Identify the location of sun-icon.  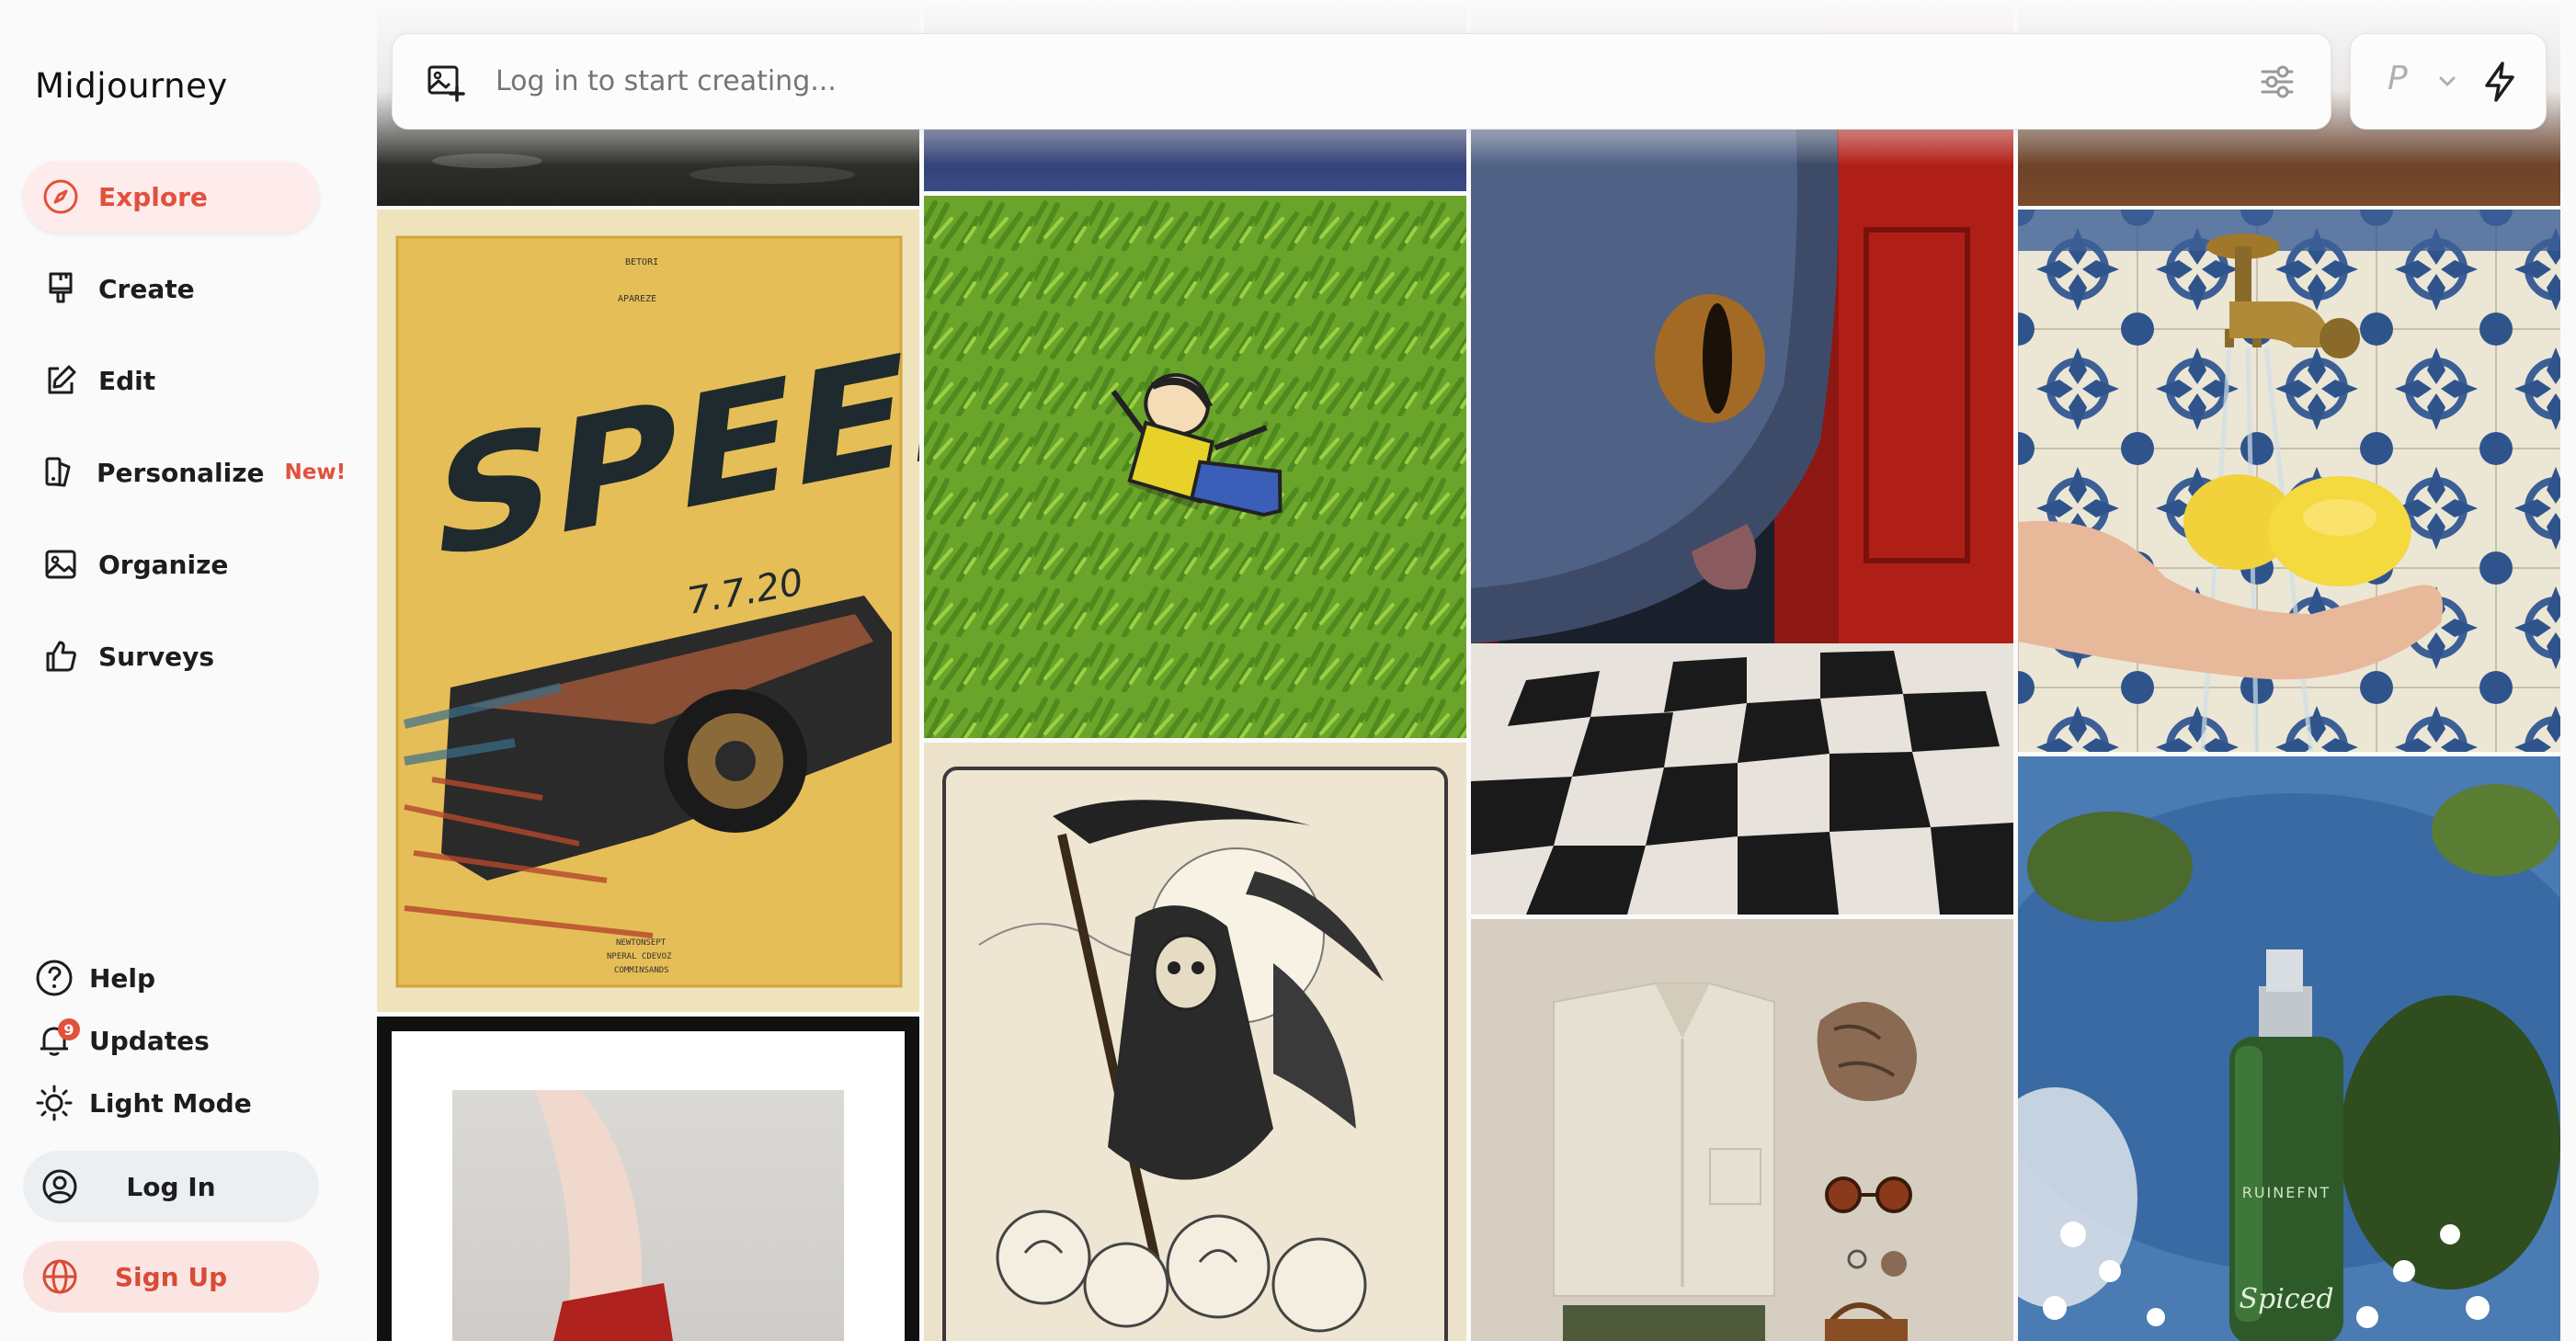
(54, 1103).